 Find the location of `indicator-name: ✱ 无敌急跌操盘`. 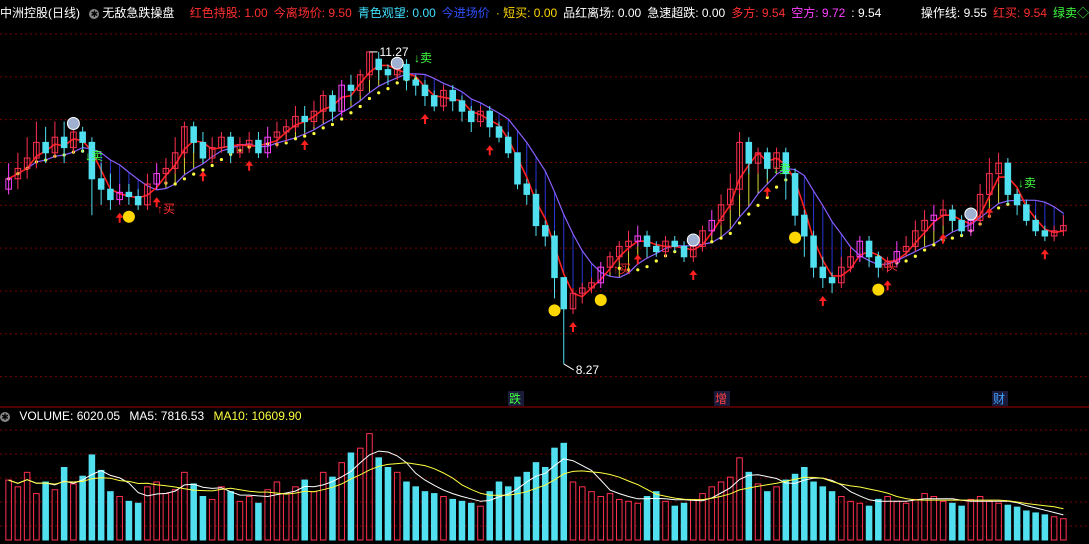

indicator-name: ✱ 无敌急跌操盘 is located at coordinates (134, 13).